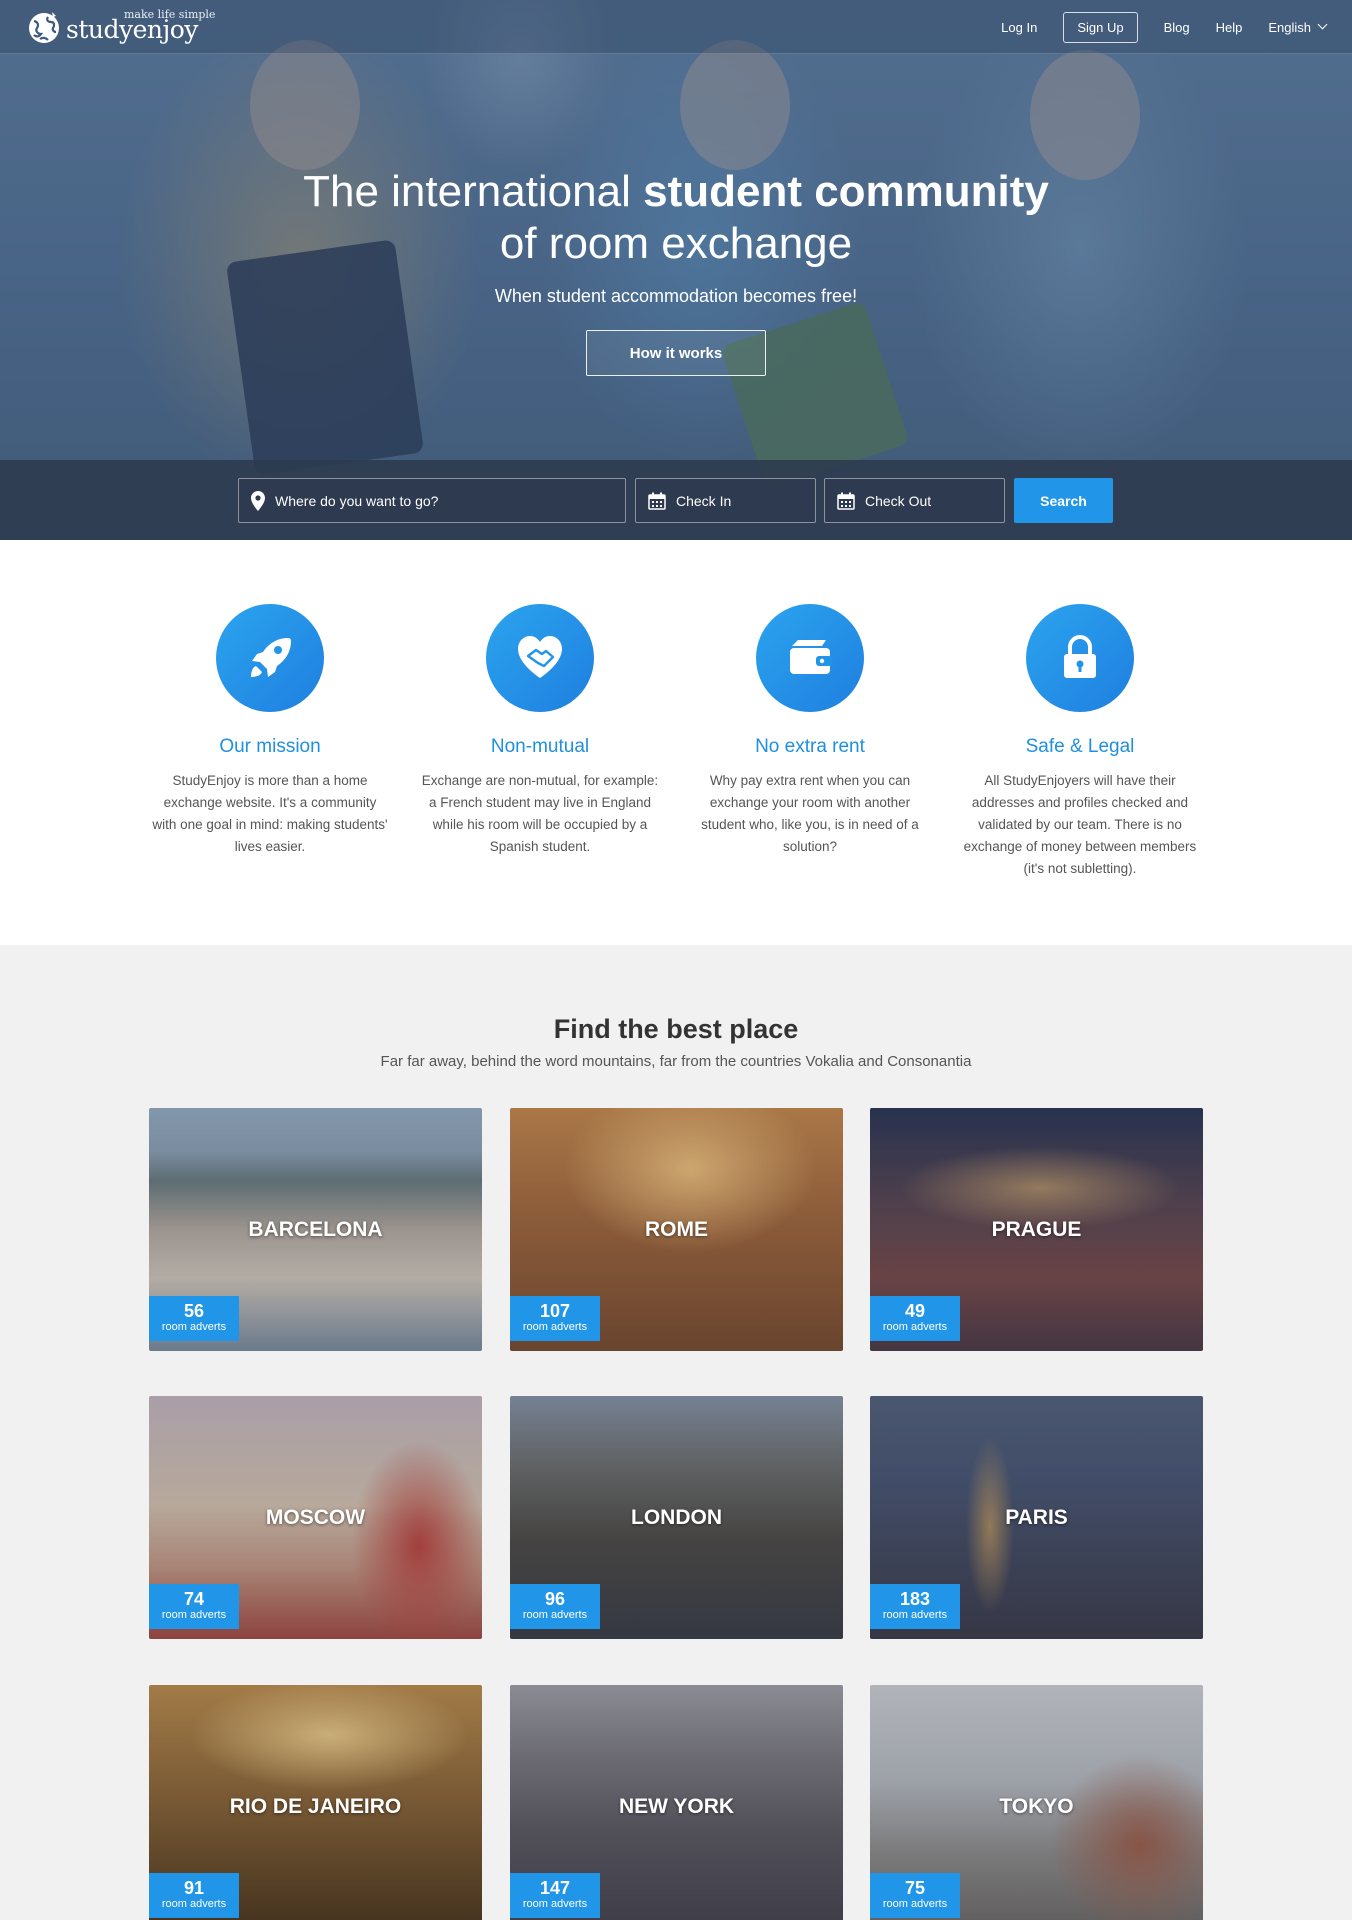 The height and width of the screenshot is (1920, 1352). I want to click on city-card-tokyo: TOKYO 75 room adverts, so click(1036, 1802).